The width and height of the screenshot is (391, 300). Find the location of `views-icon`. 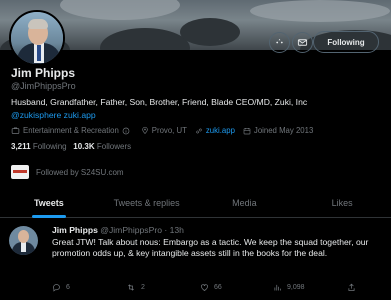

views-icon is located at coordinates (277, 287).